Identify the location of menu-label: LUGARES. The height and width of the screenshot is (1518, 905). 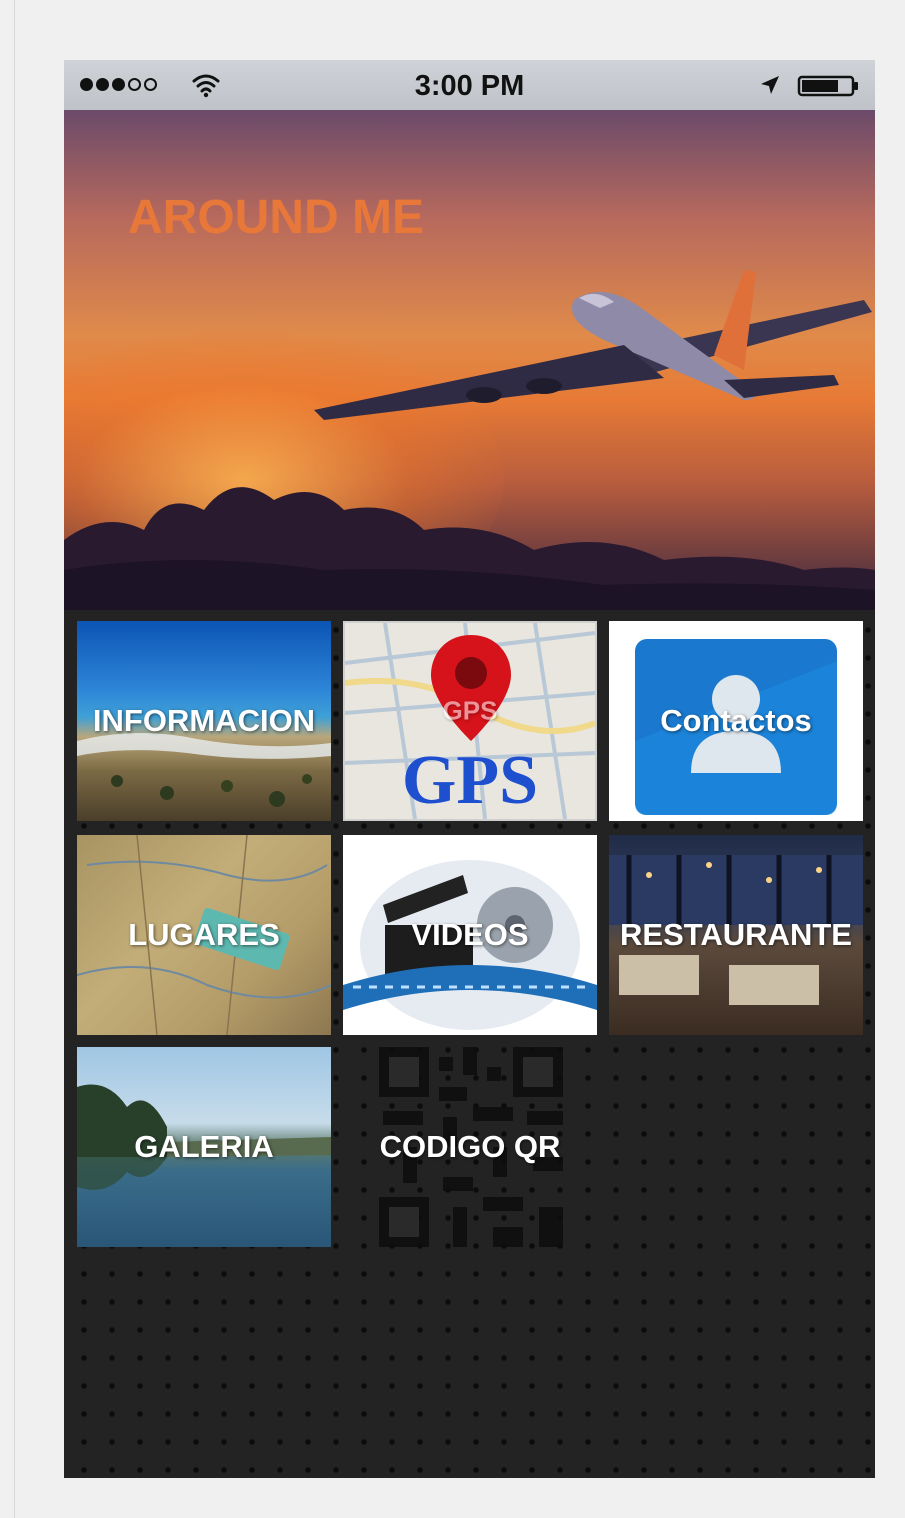
(204, 934).